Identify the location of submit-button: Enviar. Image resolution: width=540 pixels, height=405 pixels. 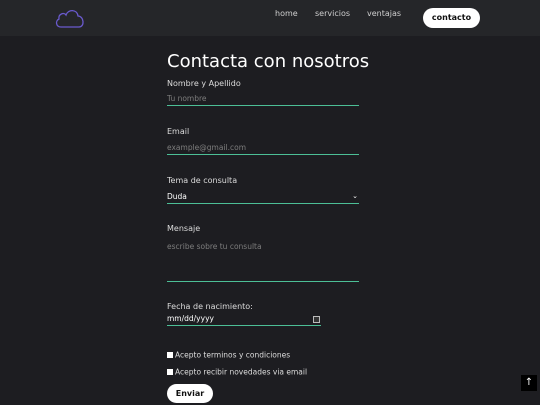
(190, 393).